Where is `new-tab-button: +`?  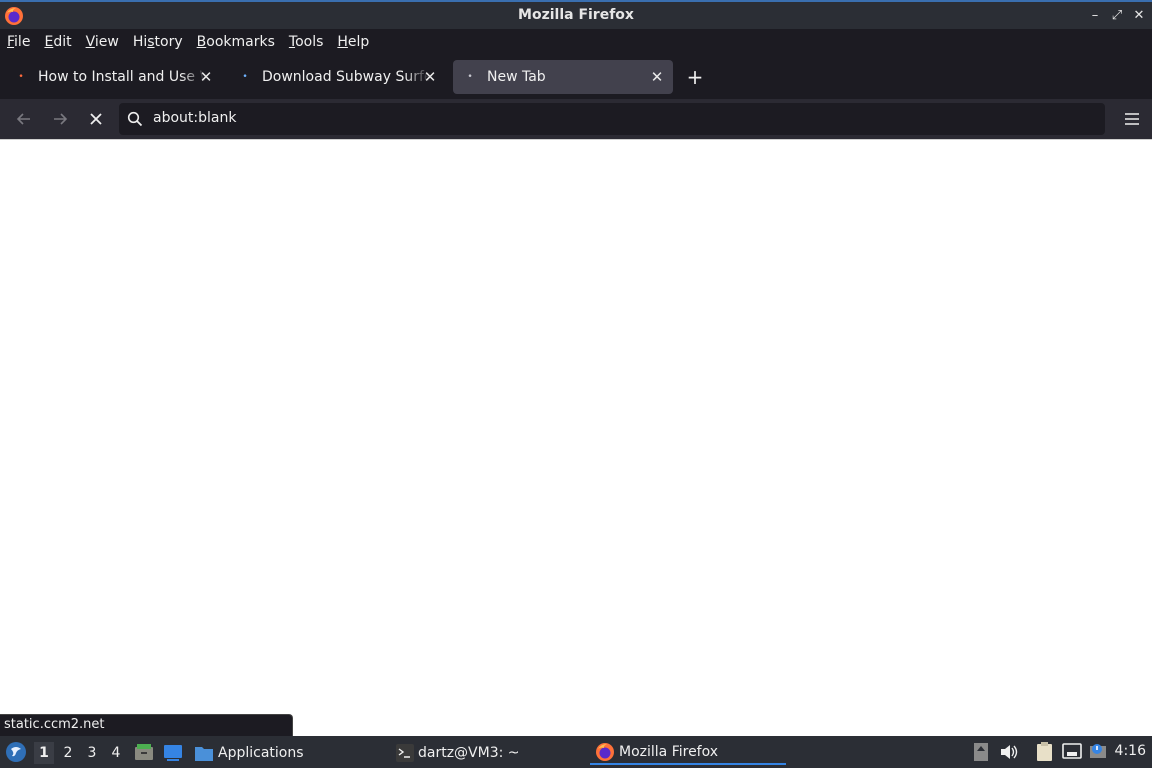 new-tab-button: + is located at coordinates (695, 77).